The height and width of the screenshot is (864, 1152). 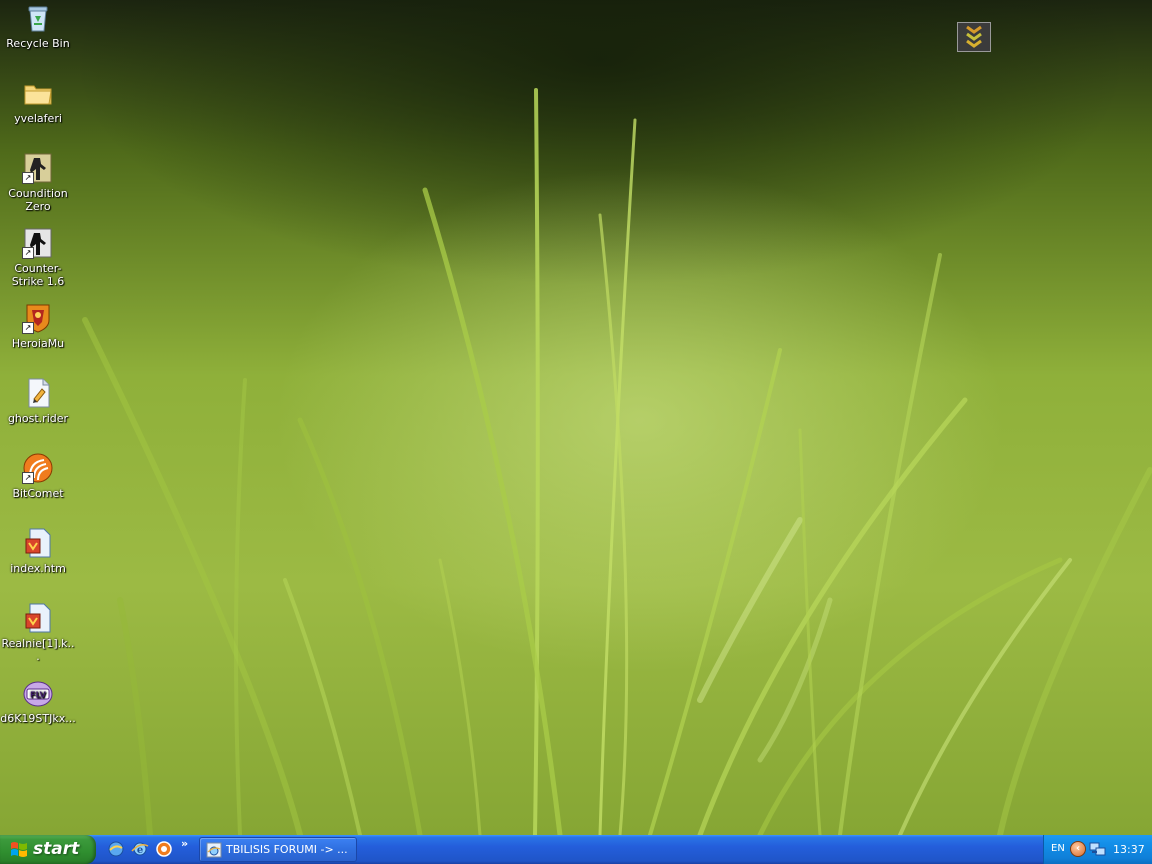 I want to click on desktop-icon-heroiamu: ↗ HeroiaMu, so click(x=38, y=326).